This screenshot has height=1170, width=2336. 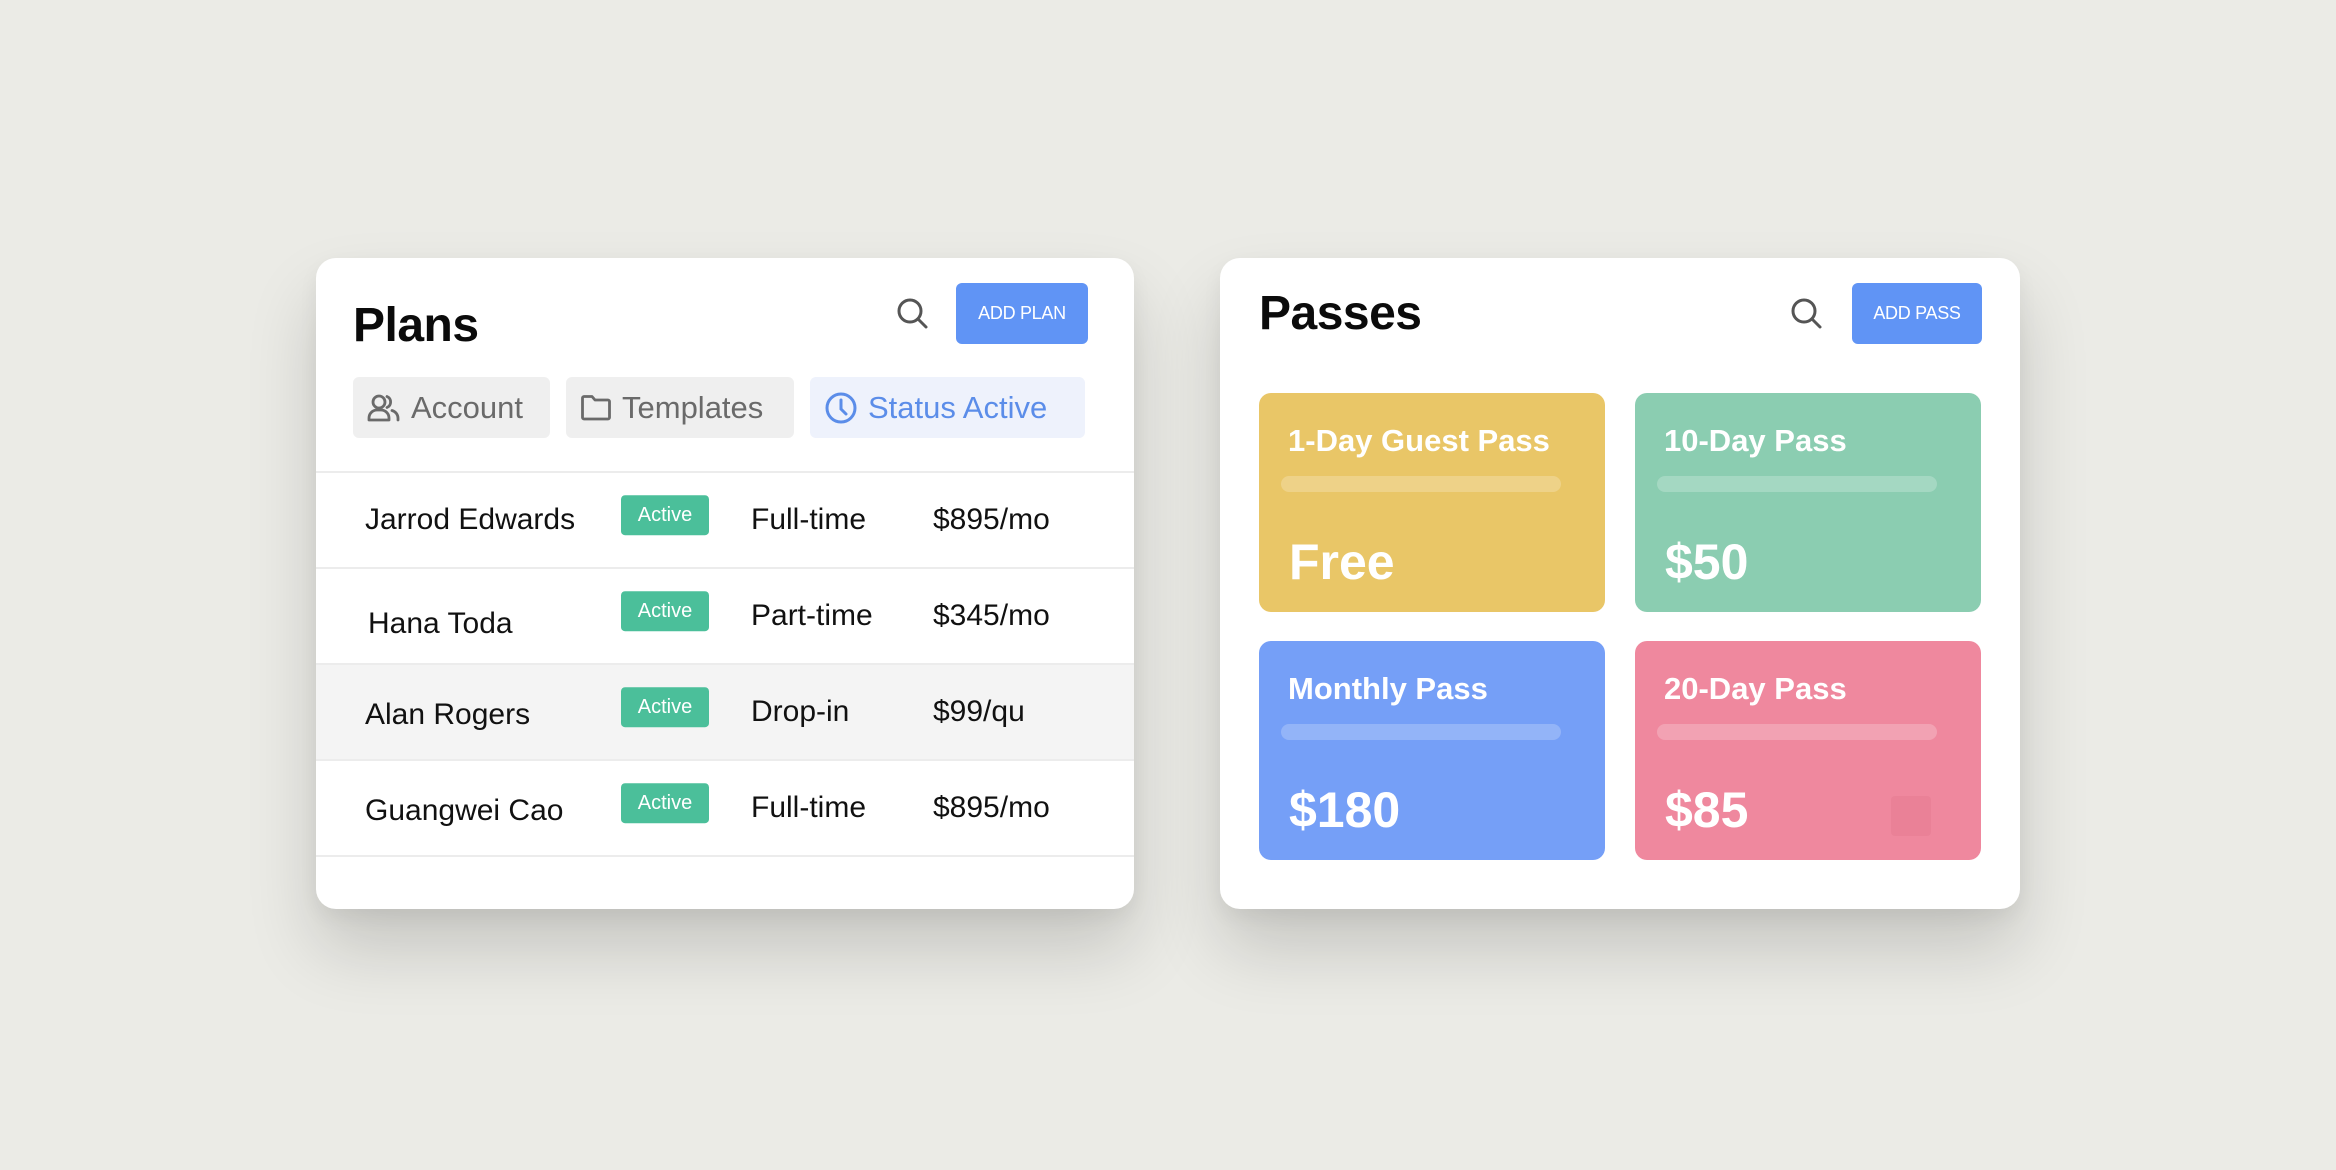 What do you see at coordinates (448, 714) in the screenshot?
I see `member-name: Alan Rogers` at bounding box center [448, 714].